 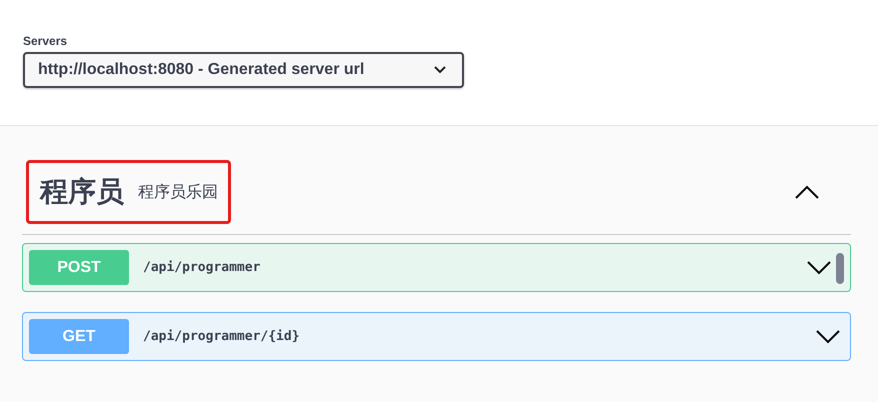 What do you see at coordinates (178, 192) in the screenshot?
I see `tag-description: 程序员乐园` at bounding box center [178, 192].